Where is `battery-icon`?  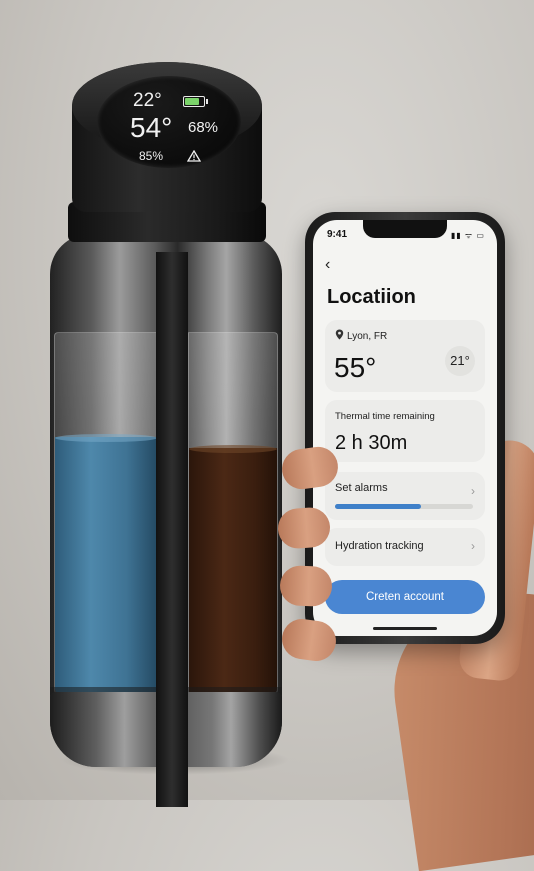 battery-icon is located at coordinates (195, 101).